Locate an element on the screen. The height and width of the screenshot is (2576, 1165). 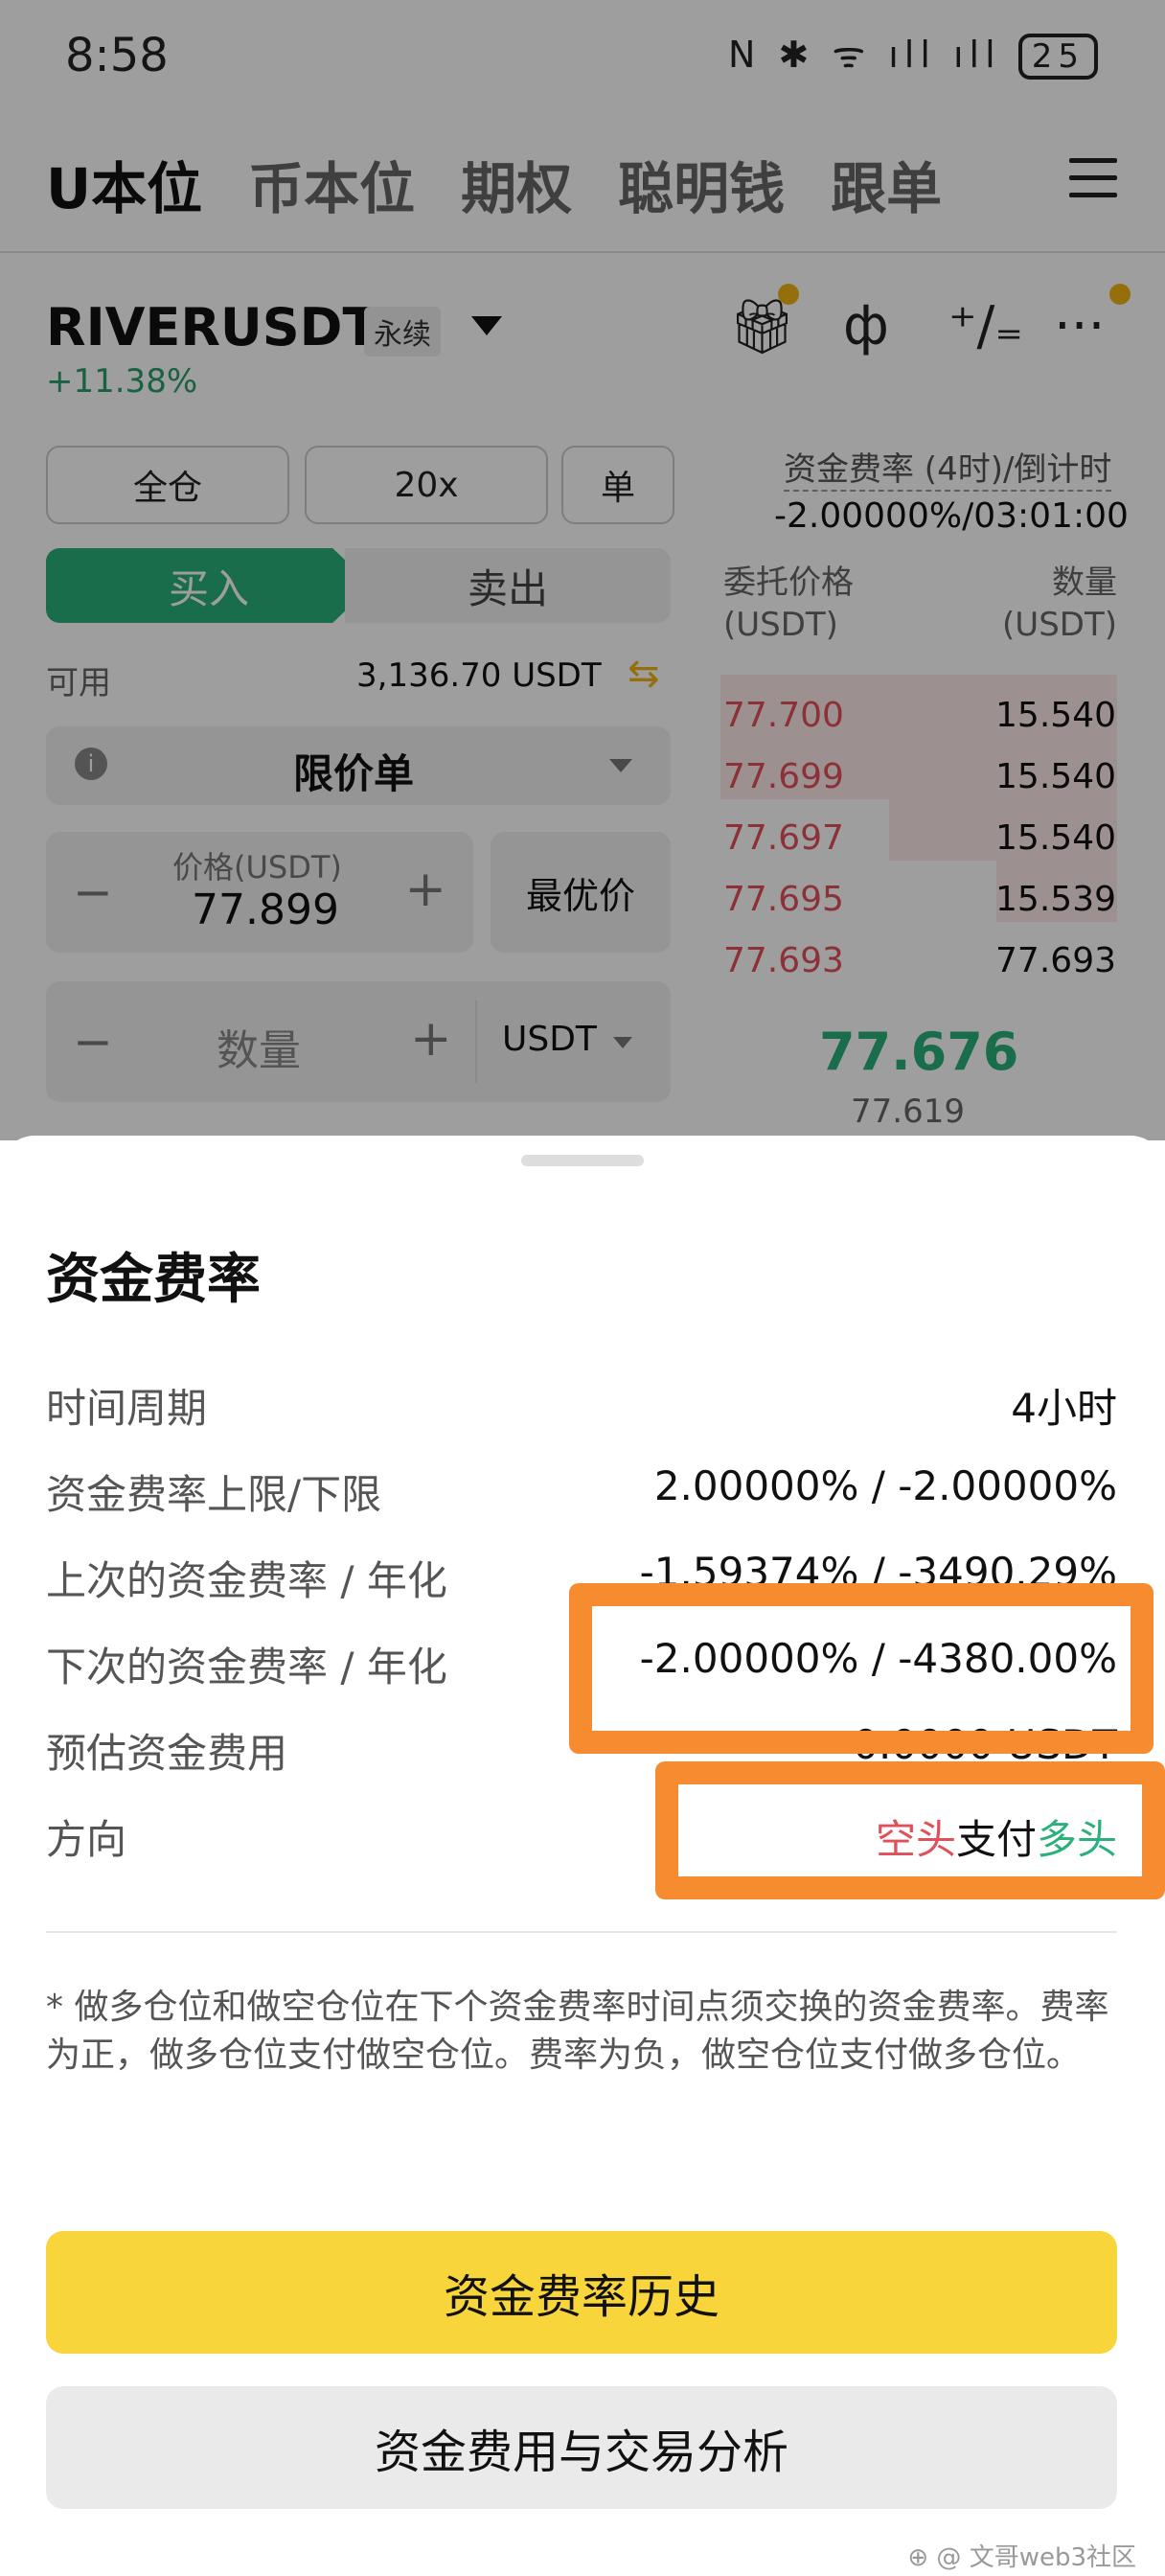
sheet-title: 资金费率 is located at coordinates (154, 1280).